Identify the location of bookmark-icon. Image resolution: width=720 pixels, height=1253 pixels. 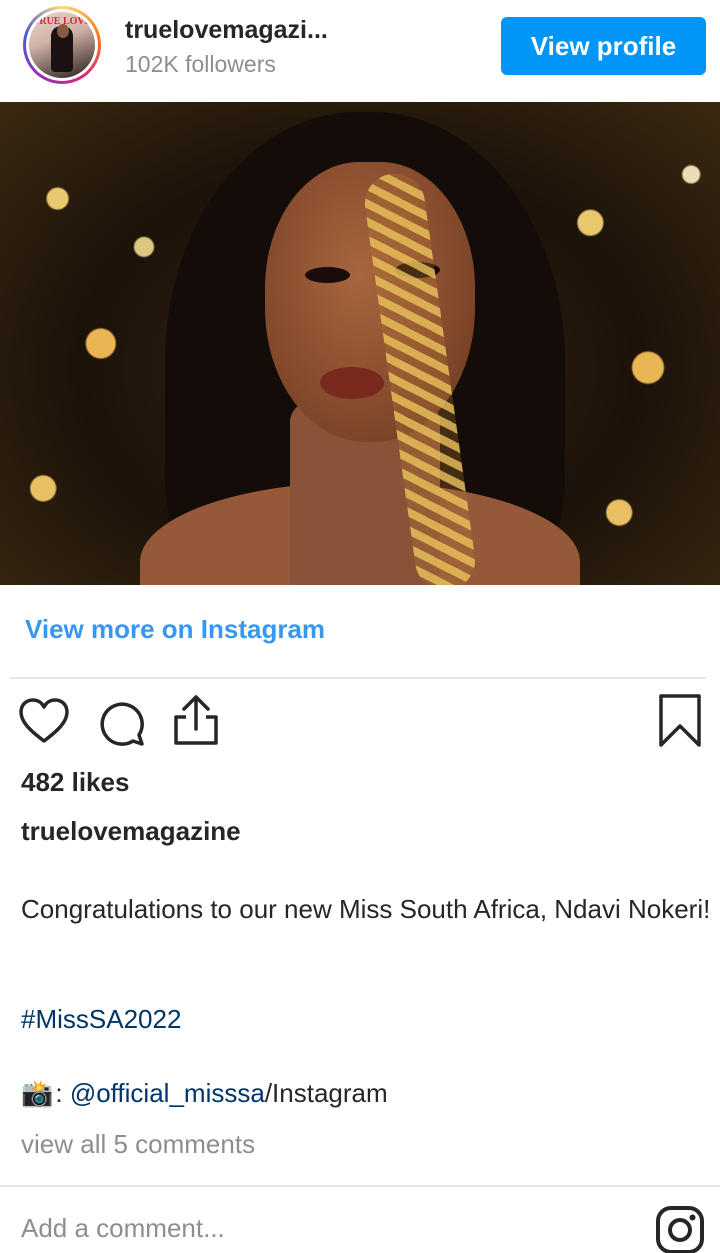
(680, 721).